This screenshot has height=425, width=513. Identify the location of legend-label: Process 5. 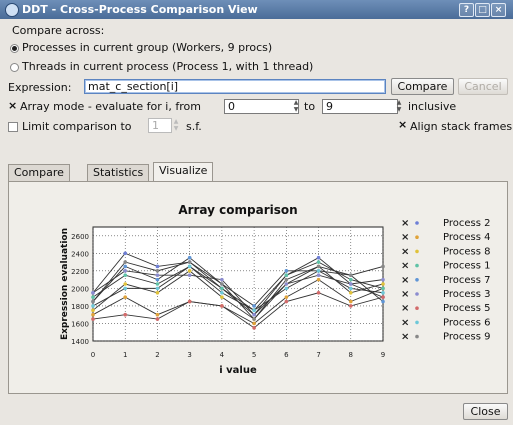
(466, 308).